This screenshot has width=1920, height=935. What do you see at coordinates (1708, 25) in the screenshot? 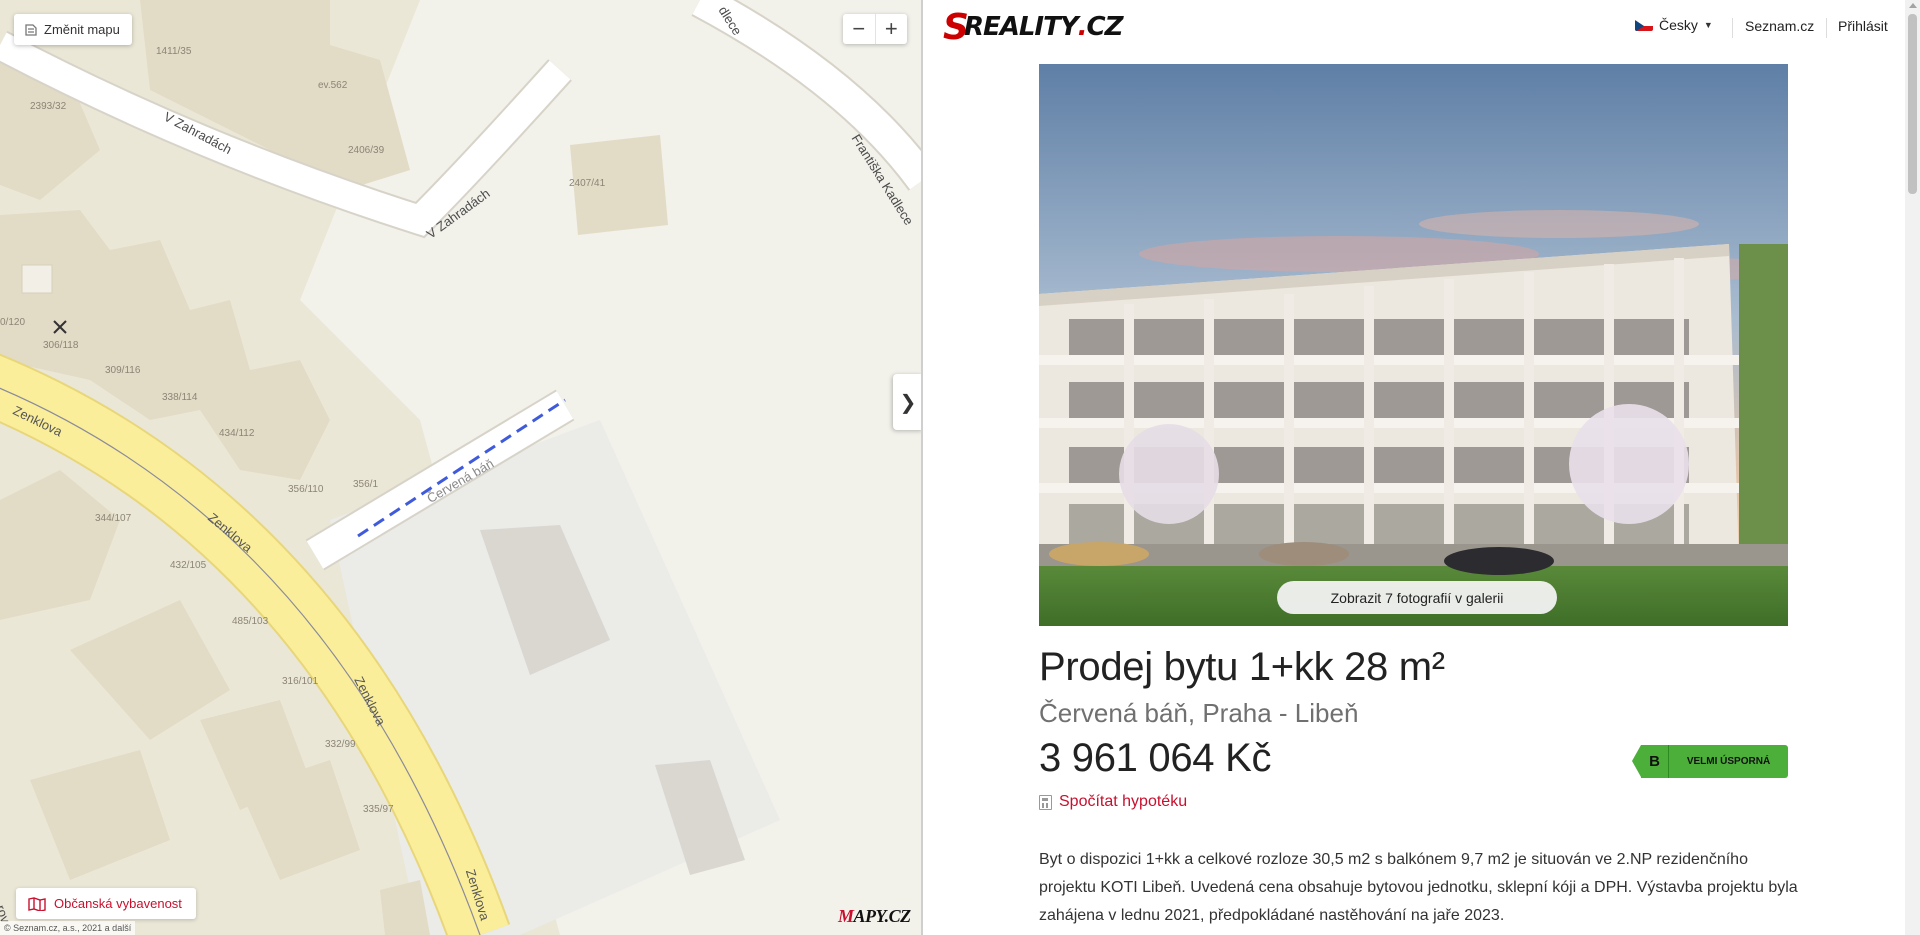
I see `chevron-down-icon: ▼` at bounding box center [1708, 25].